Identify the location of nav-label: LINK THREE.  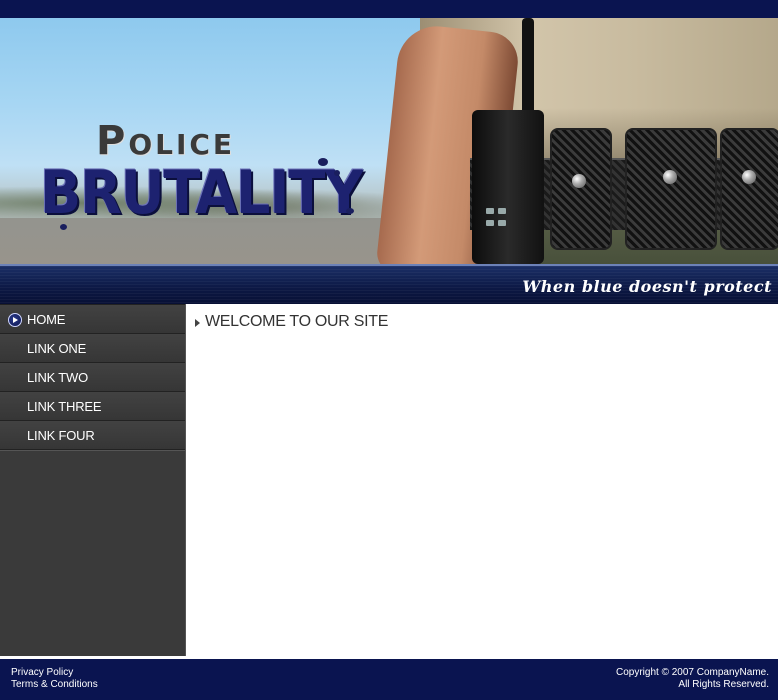
(64, 406).